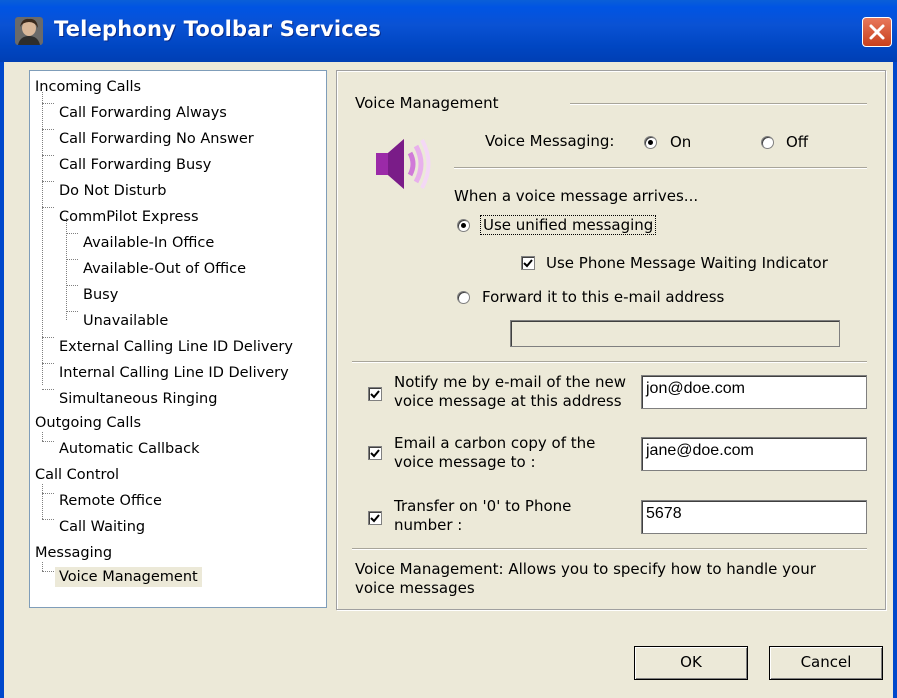  I want to click on notify-email-label-line2: voice message at this address, so click(508, 401).